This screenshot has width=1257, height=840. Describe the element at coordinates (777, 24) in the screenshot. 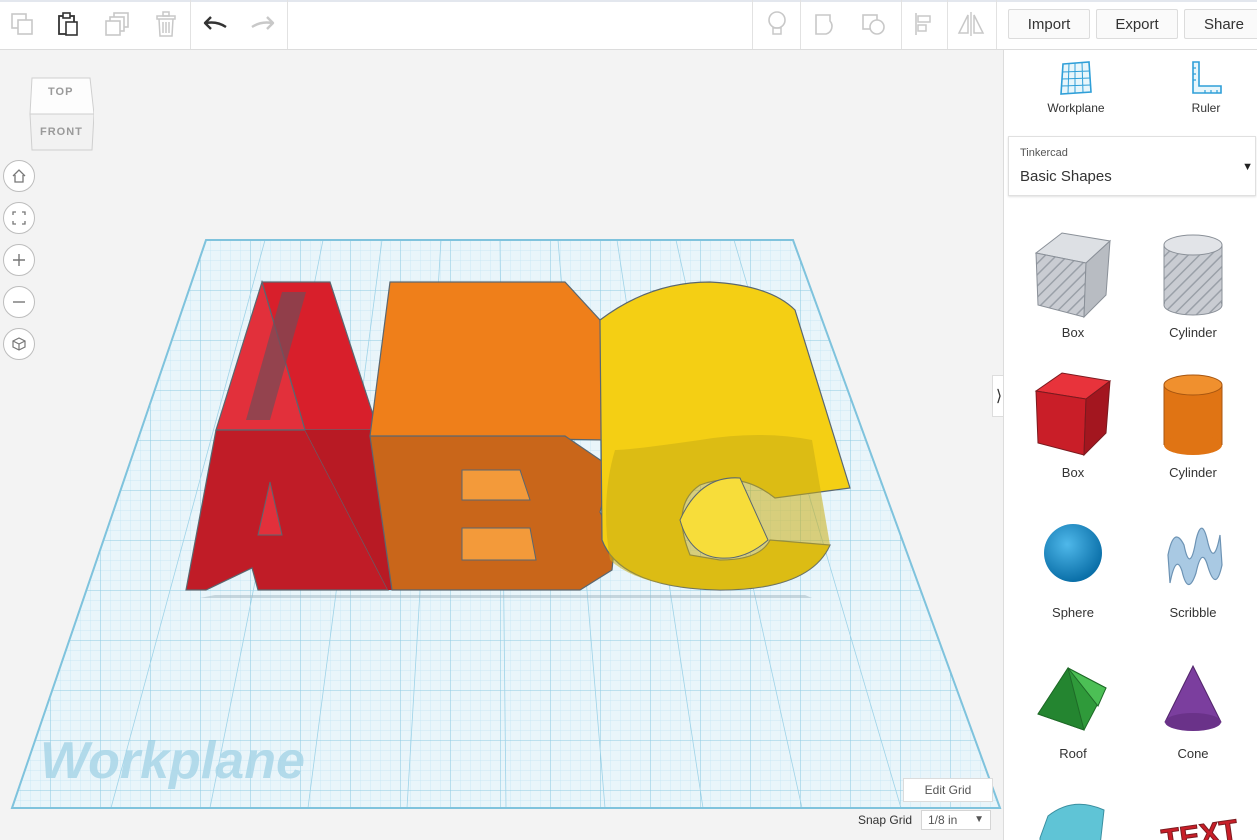

I see `note-icon` at that location.